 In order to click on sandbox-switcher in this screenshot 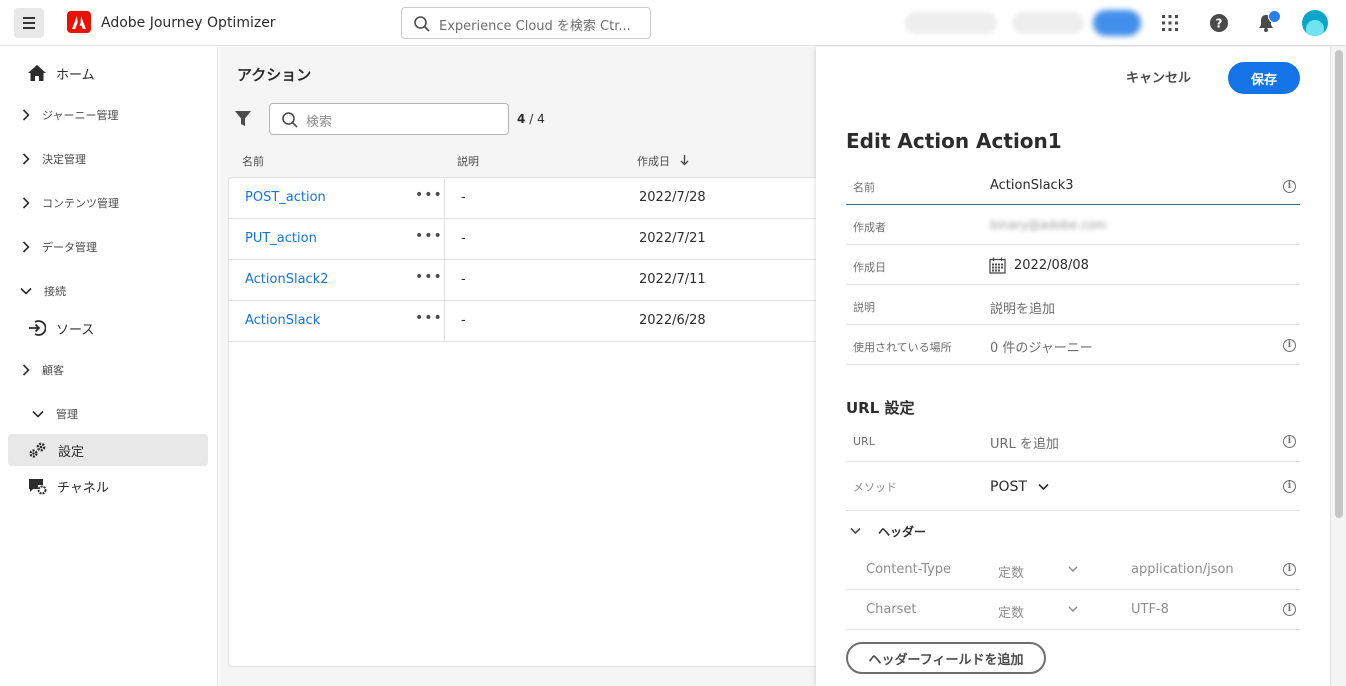, I will do `click(1048, 23)`.